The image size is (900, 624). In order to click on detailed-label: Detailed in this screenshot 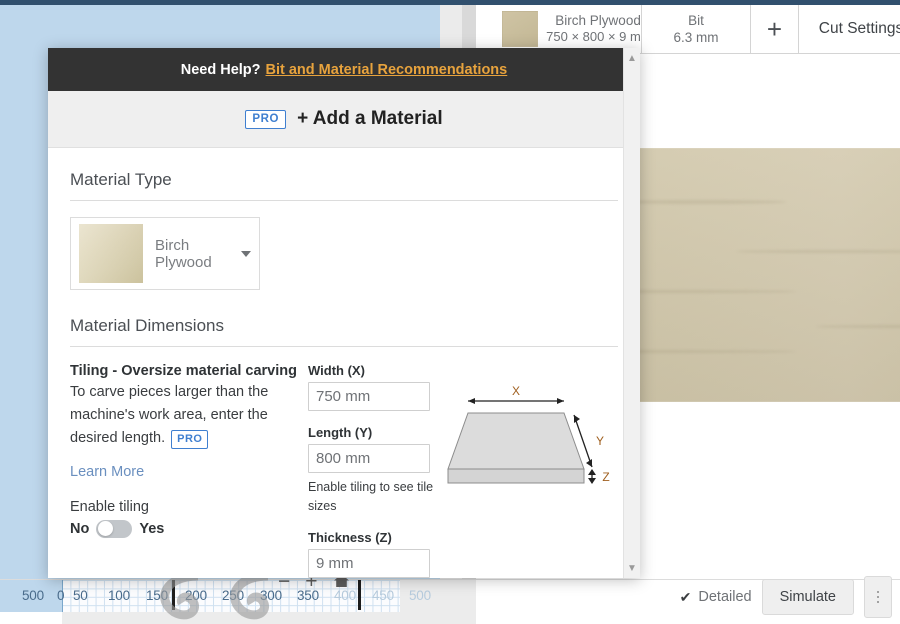, I will do `click(725, 597)`.